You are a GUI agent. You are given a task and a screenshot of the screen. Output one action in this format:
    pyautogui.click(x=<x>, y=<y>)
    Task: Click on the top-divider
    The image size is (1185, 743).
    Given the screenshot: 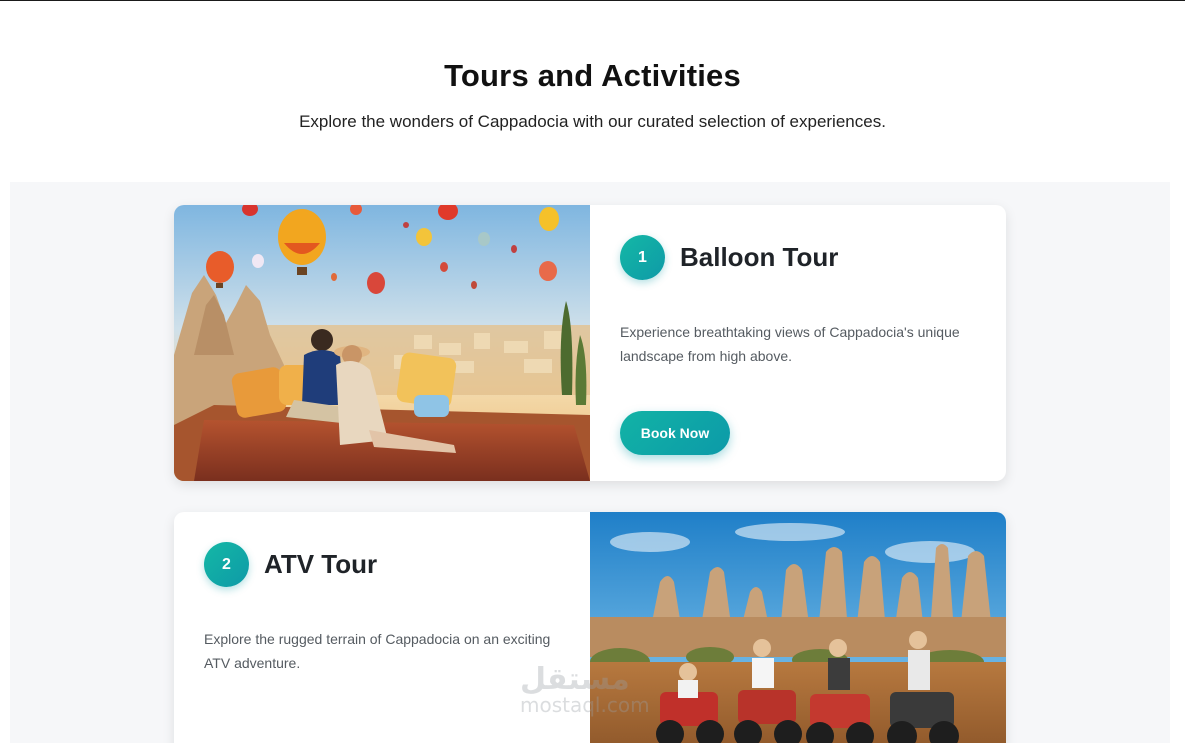 What is the action you would take?
    pyautogui.click(x=592, y=0)
    